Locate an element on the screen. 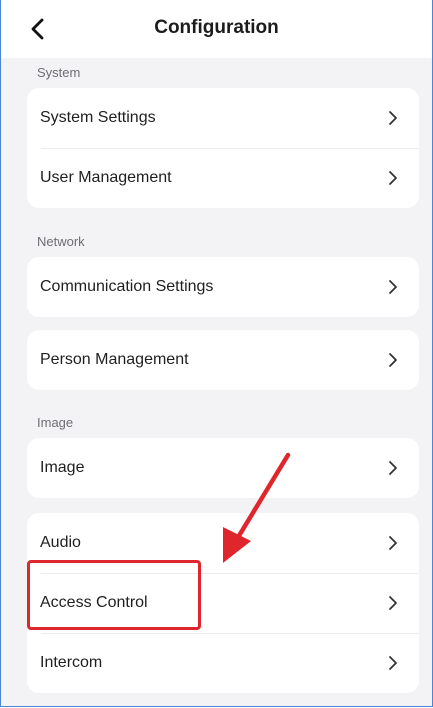 The image size is (433, 708). group-person: Person Management is located at coordinates (223, 360).